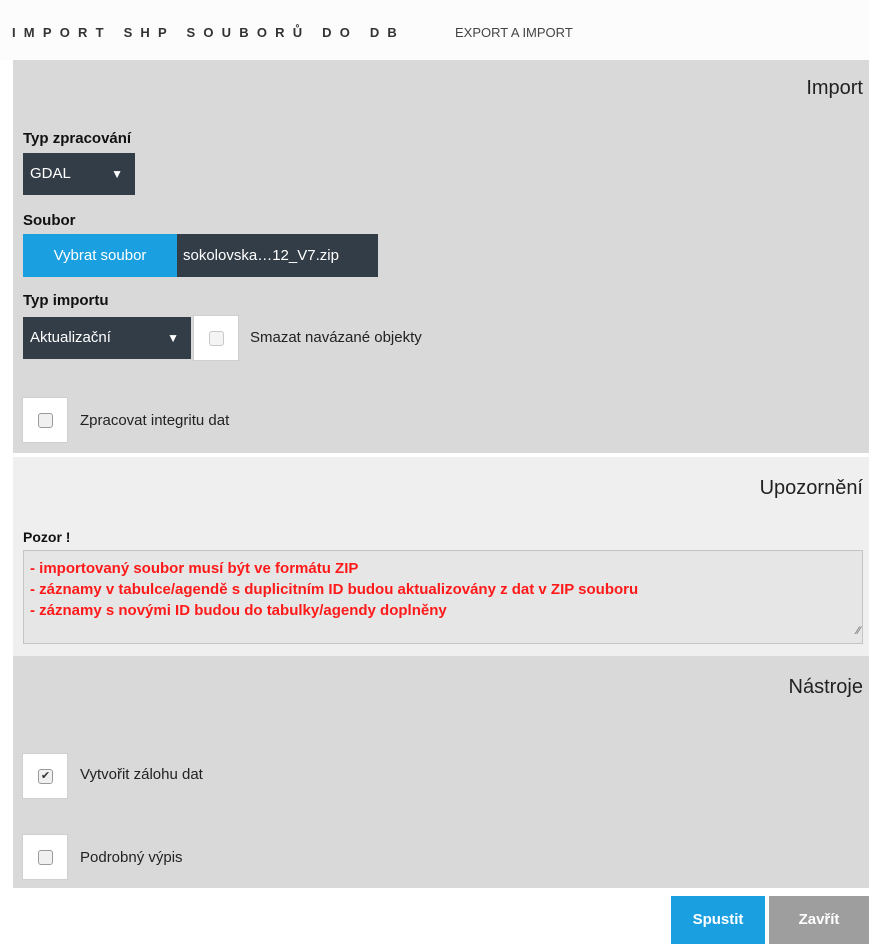  Describe the element at coordinates (131, 857) in the screenshot. I see `verbose-label: Podrobný výpis` at that location.